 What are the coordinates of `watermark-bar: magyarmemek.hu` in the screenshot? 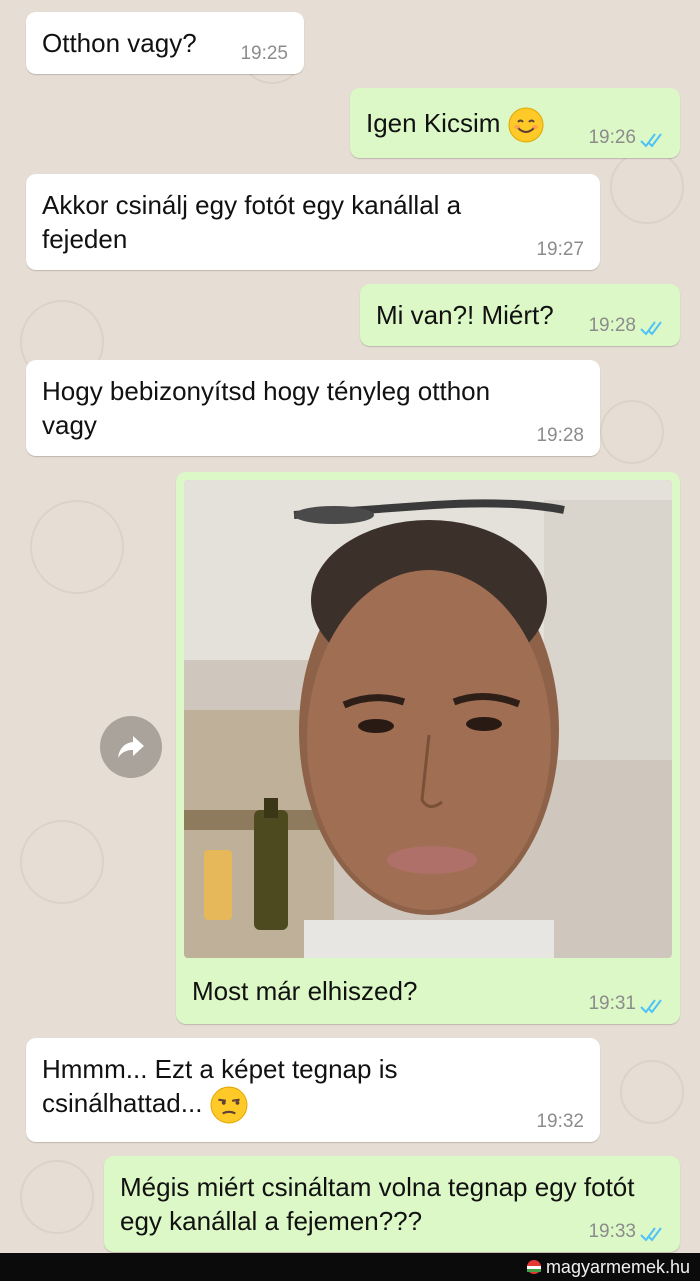 It's located at (350, 1267).